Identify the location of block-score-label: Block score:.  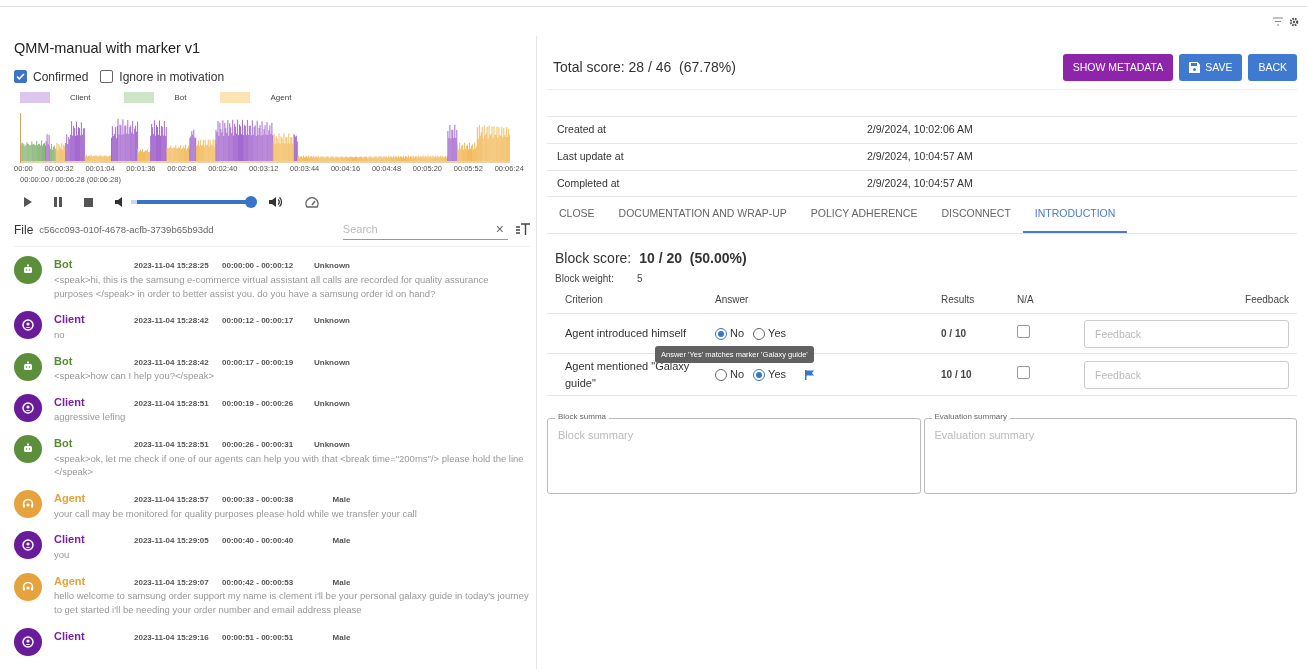
(593, 258).